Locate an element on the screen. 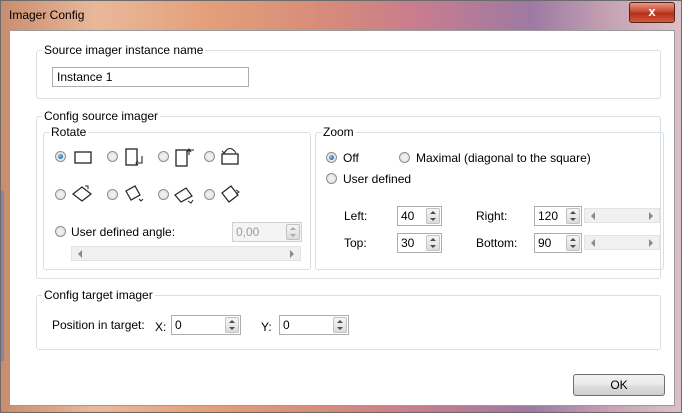 The image size is (682, 413). target-y-value: 0 is located at coordinates (286, 325).